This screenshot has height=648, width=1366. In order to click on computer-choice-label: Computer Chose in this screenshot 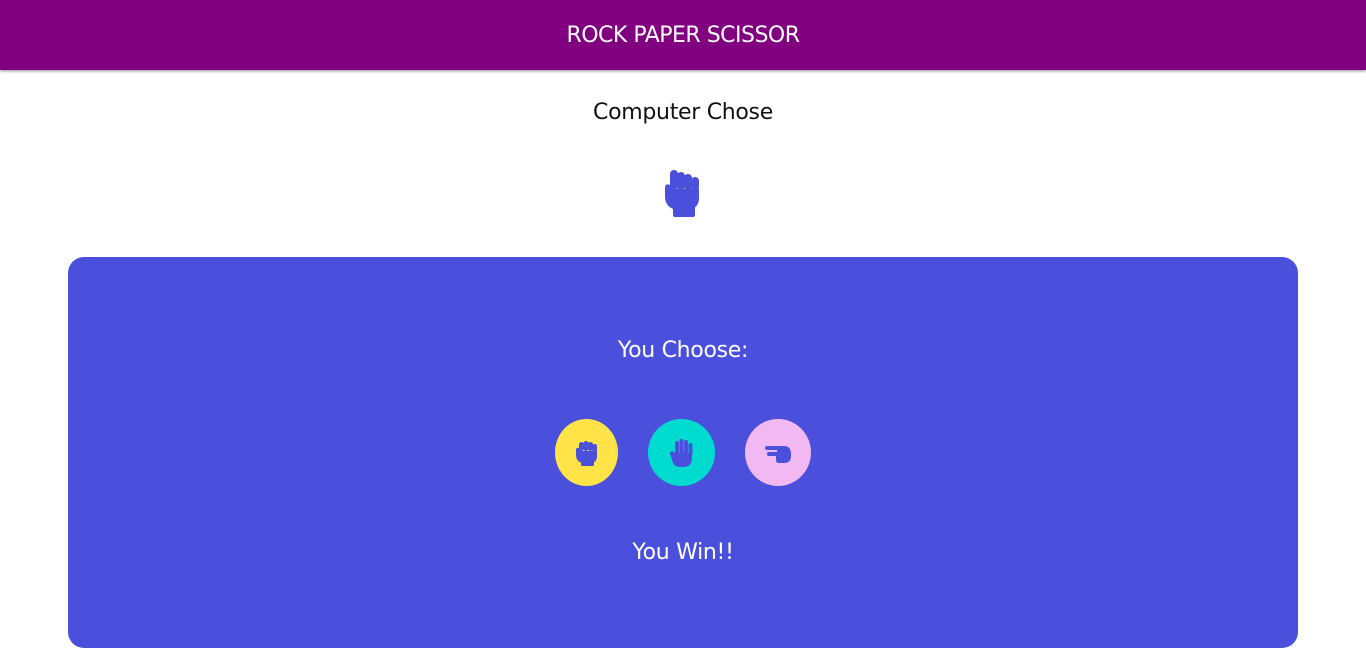, I will do `click(683, 112)`.